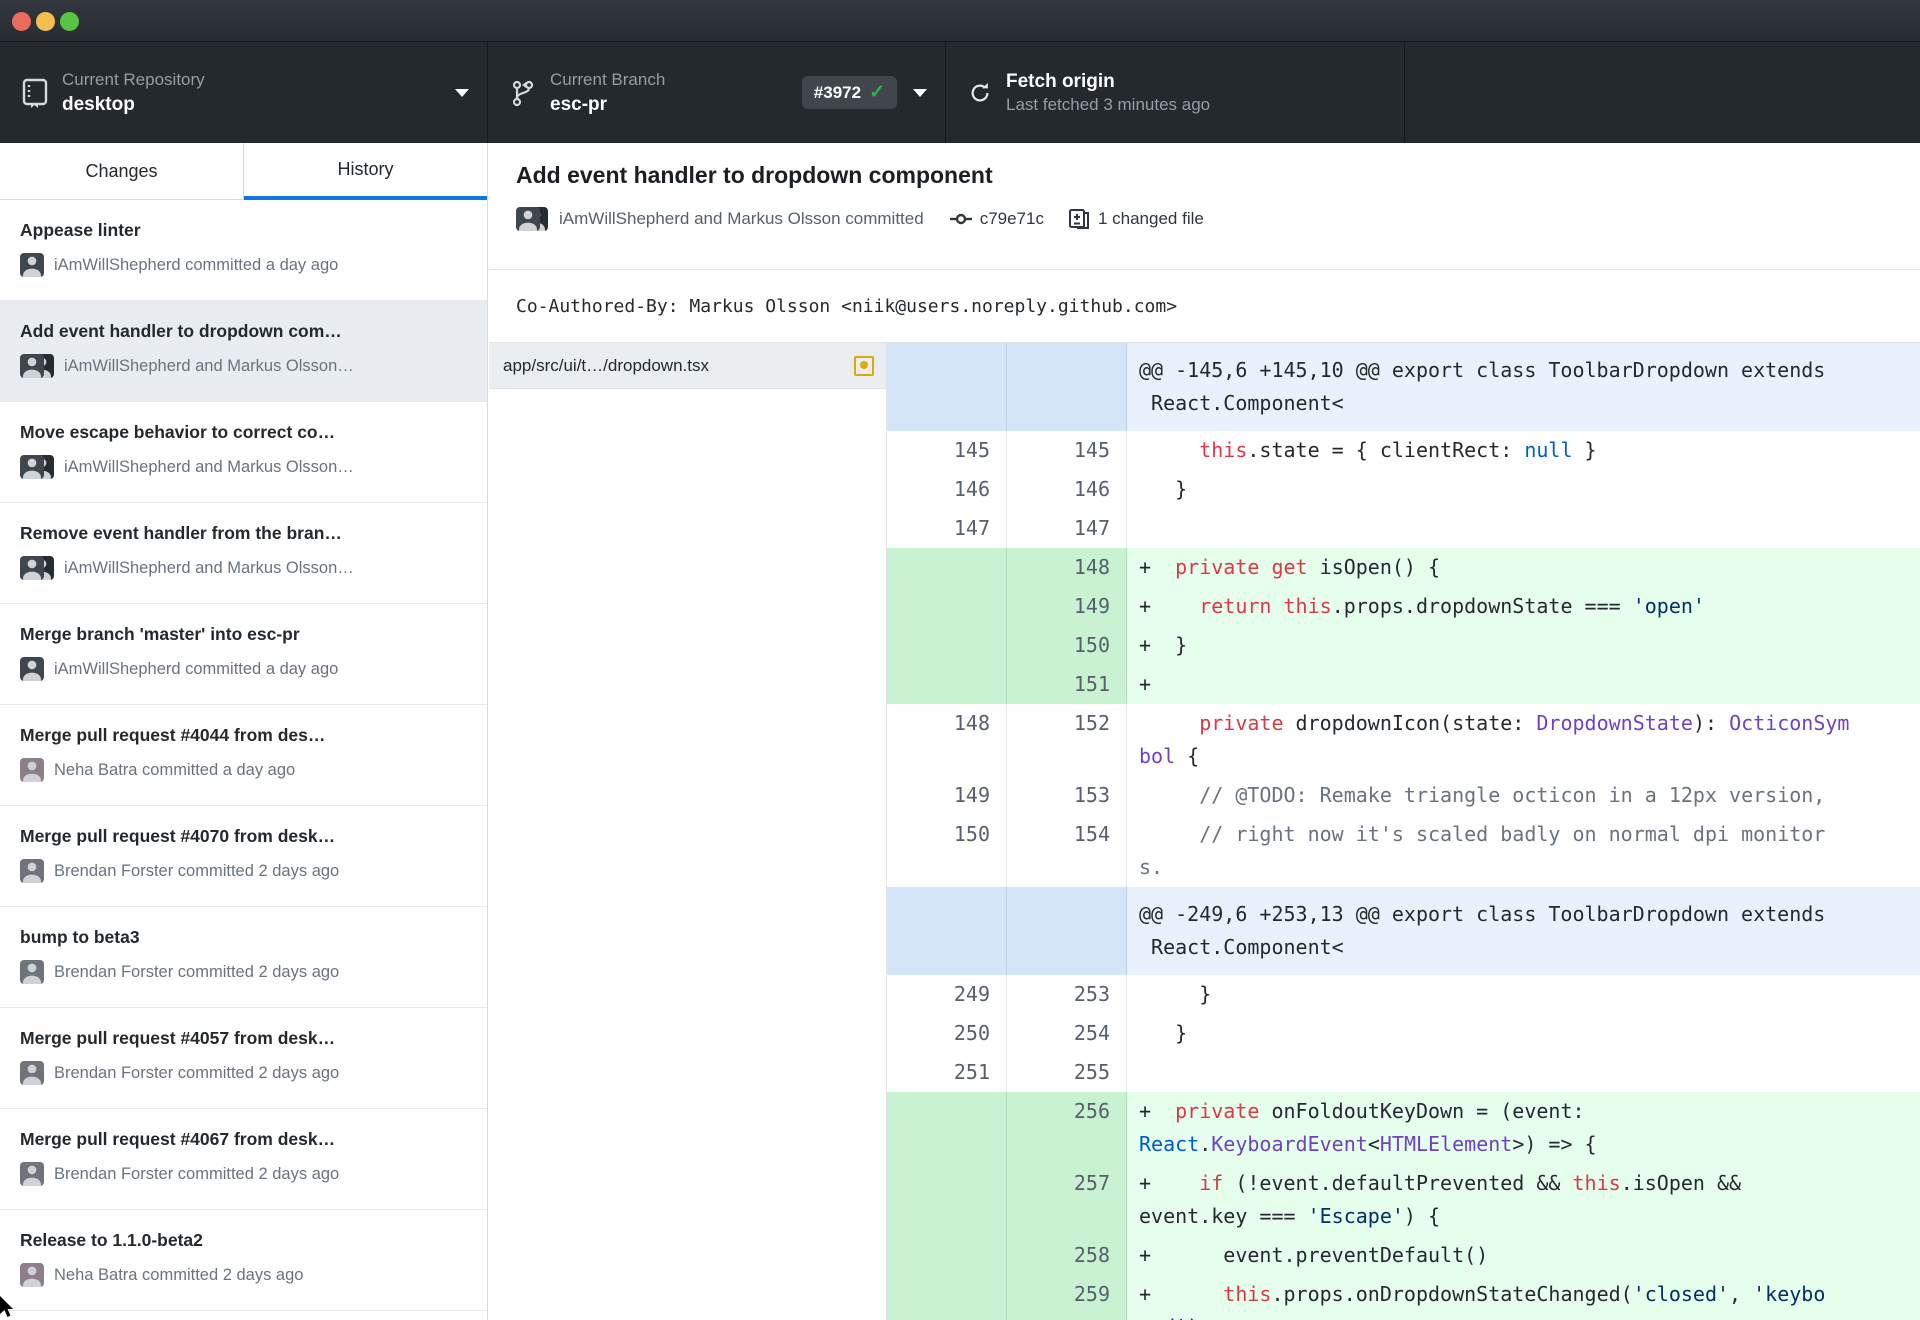 The height and width of the screenshot is (1320, 1920). I want to click on file-path: app/src/ui/t…/dropdown.tsx, so click(606, 365).